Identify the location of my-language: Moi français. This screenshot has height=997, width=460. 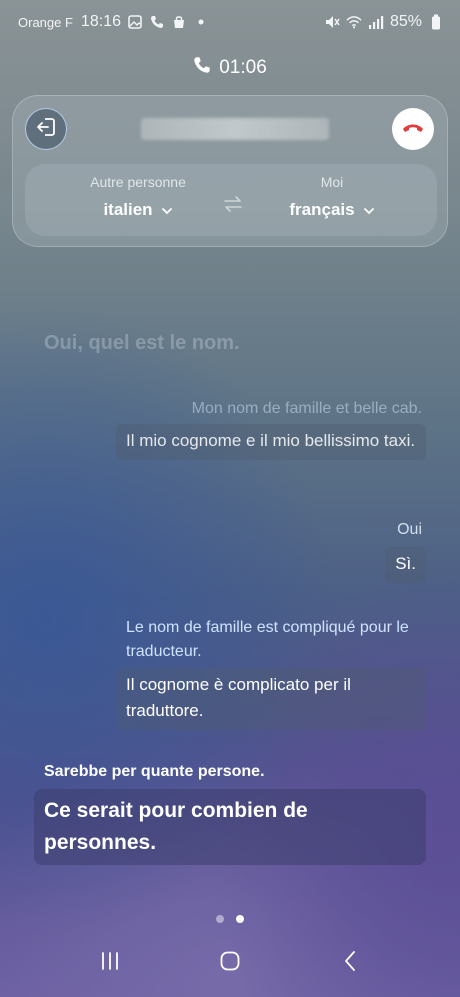
(332, 197).